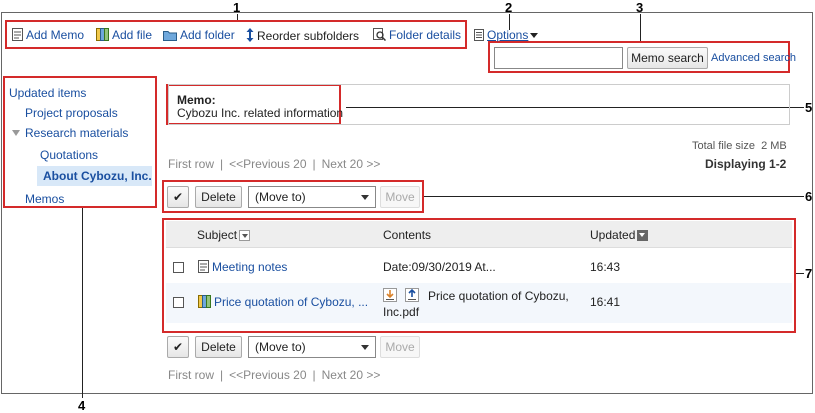 The image size is (815, 413). I want to click on sidebar-item-quotations: Quotations, so click(69, 155).